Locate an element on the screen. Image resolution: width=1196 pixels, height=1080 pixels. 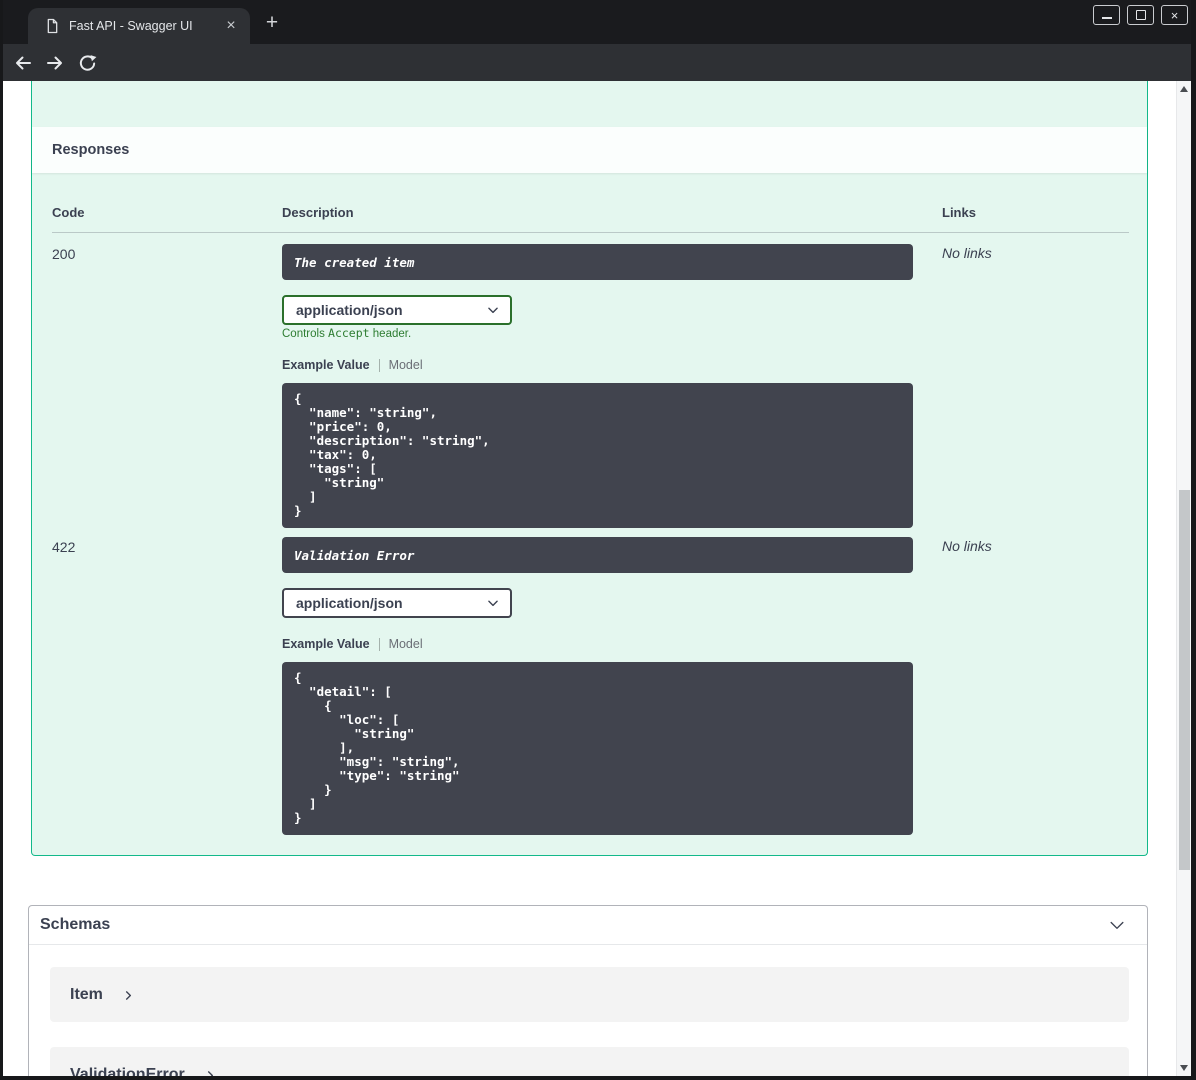
minimize-icon is located at coordinates (1106, 17).